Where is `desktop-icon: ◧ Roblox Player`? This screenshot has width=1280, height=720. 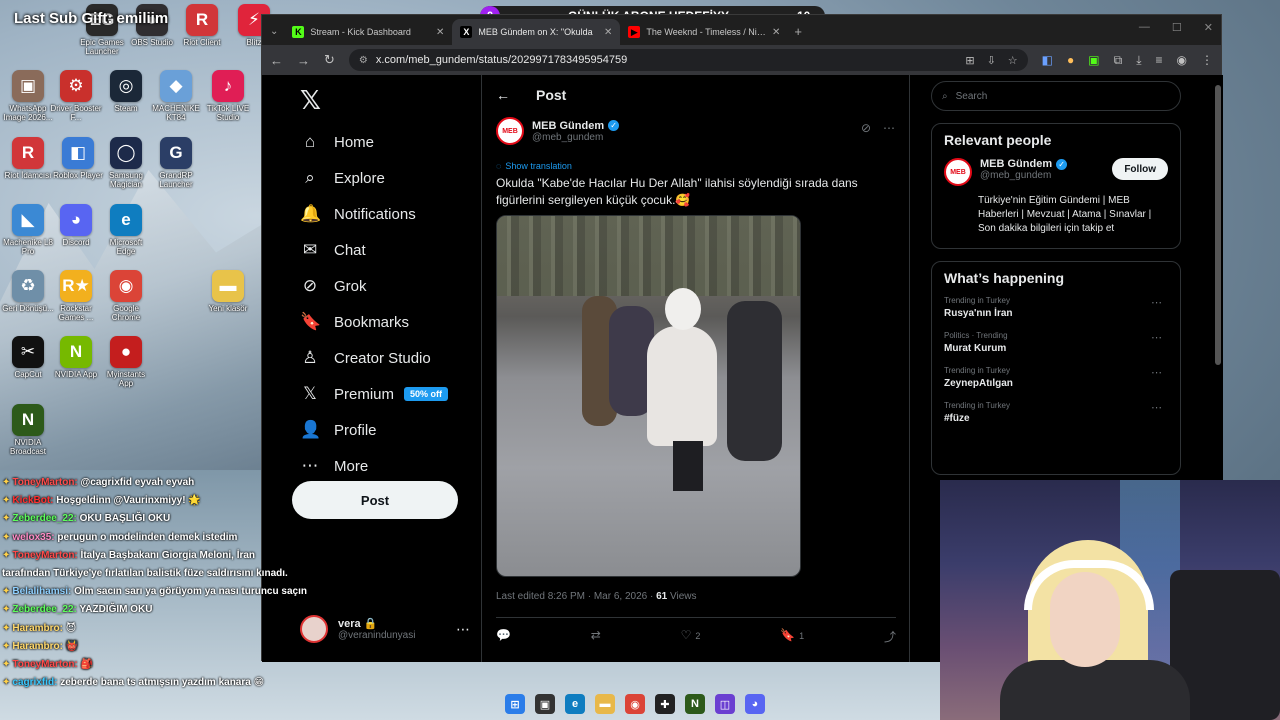
desktop-icon: ◧ Roblox Player is located at coordinates (78, 158).